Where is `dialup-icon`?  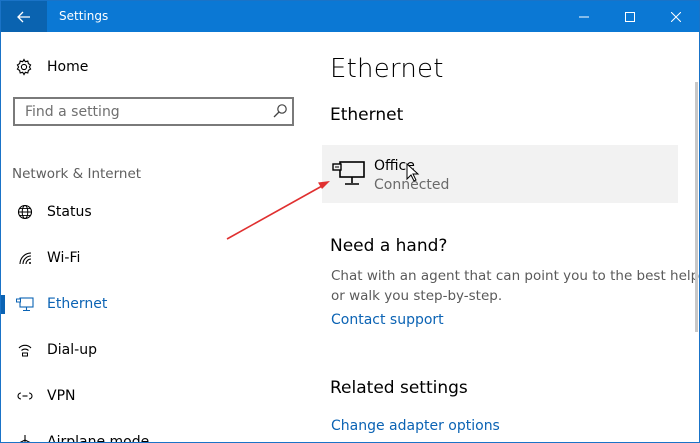 dialup-icon is located at coordinates (25, 350).